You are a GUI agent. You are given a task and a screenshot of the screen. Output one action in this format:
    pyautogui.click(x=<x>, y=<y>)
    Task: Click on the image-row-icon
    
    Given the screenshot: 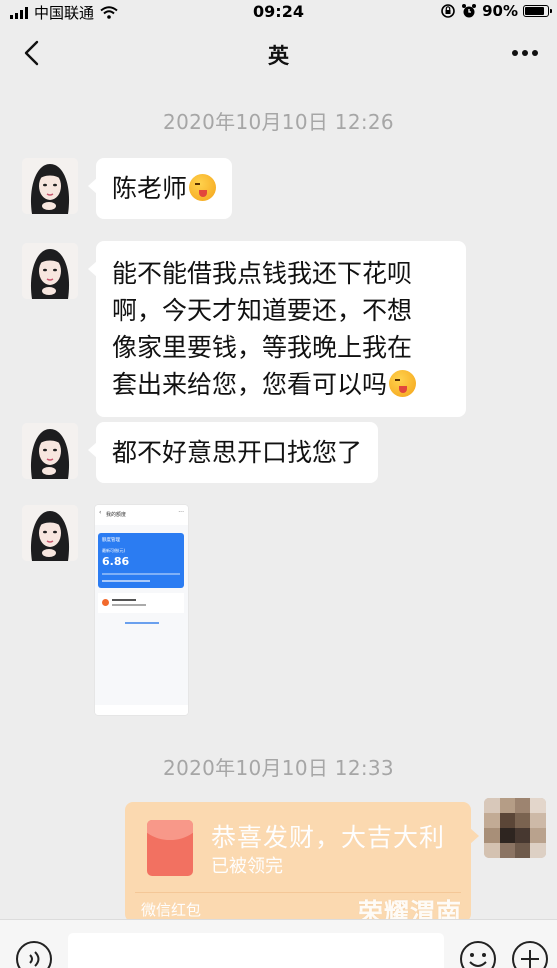 What is the action you would take?
    pyautogui.click(x=105, y=602)
    